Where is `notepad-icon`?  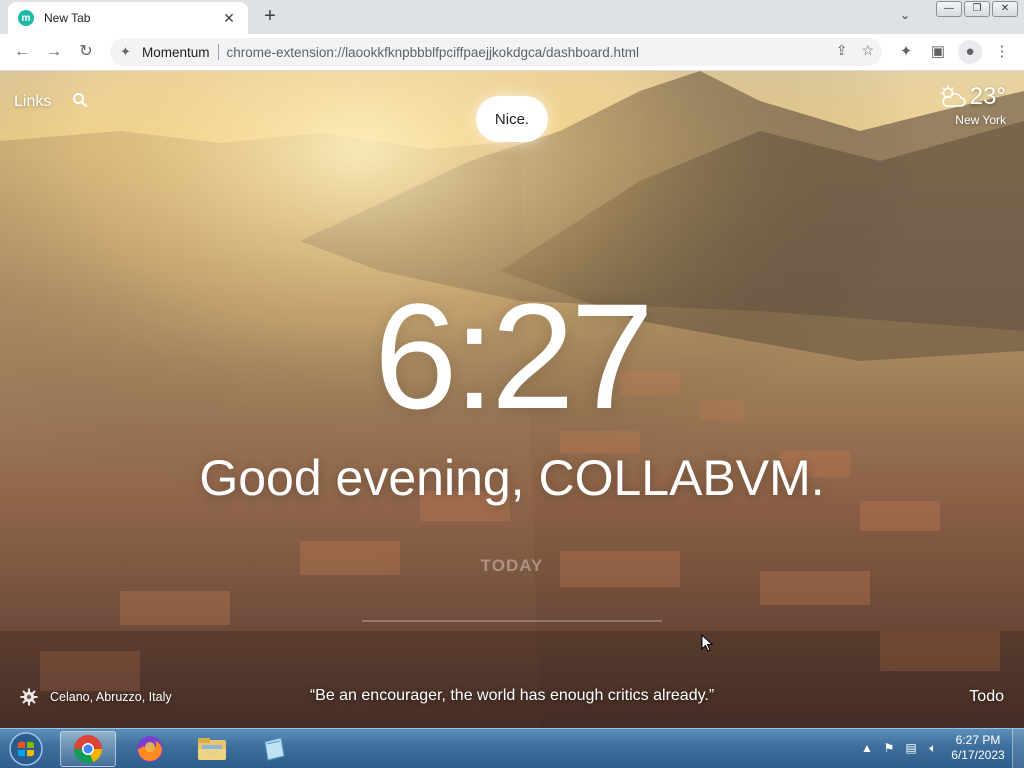
notepad-icon is located at coordinates (274, 749).